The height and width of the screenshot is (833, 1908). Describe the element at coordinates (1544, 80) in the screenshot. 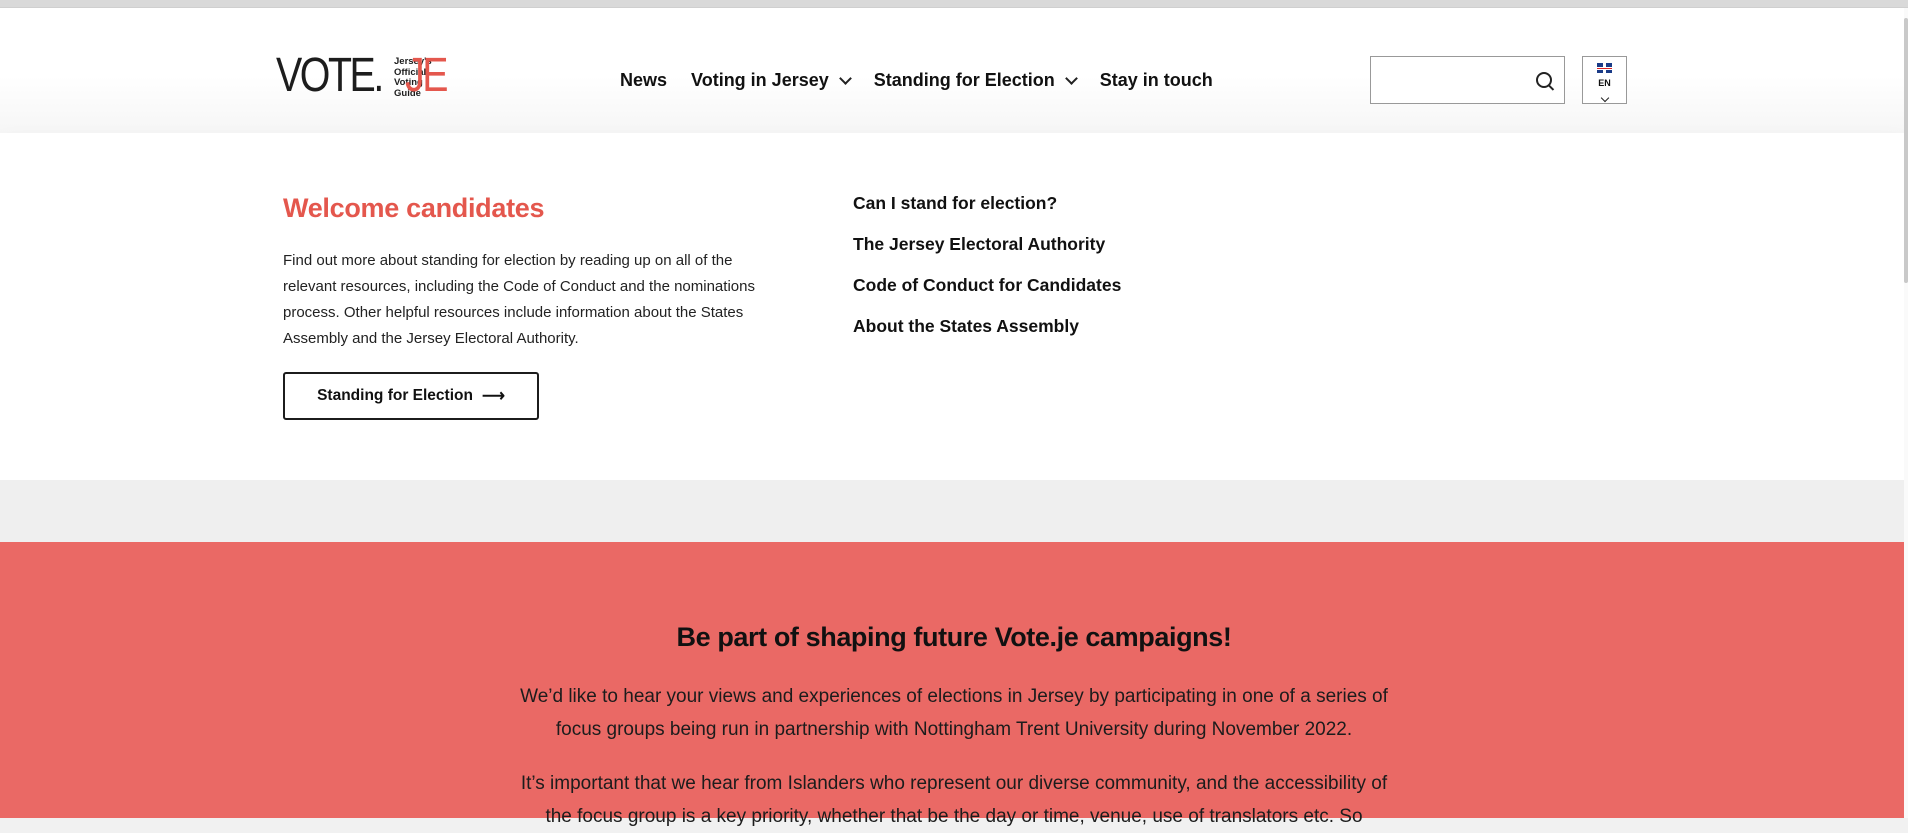

I see `search-icon` at that location.